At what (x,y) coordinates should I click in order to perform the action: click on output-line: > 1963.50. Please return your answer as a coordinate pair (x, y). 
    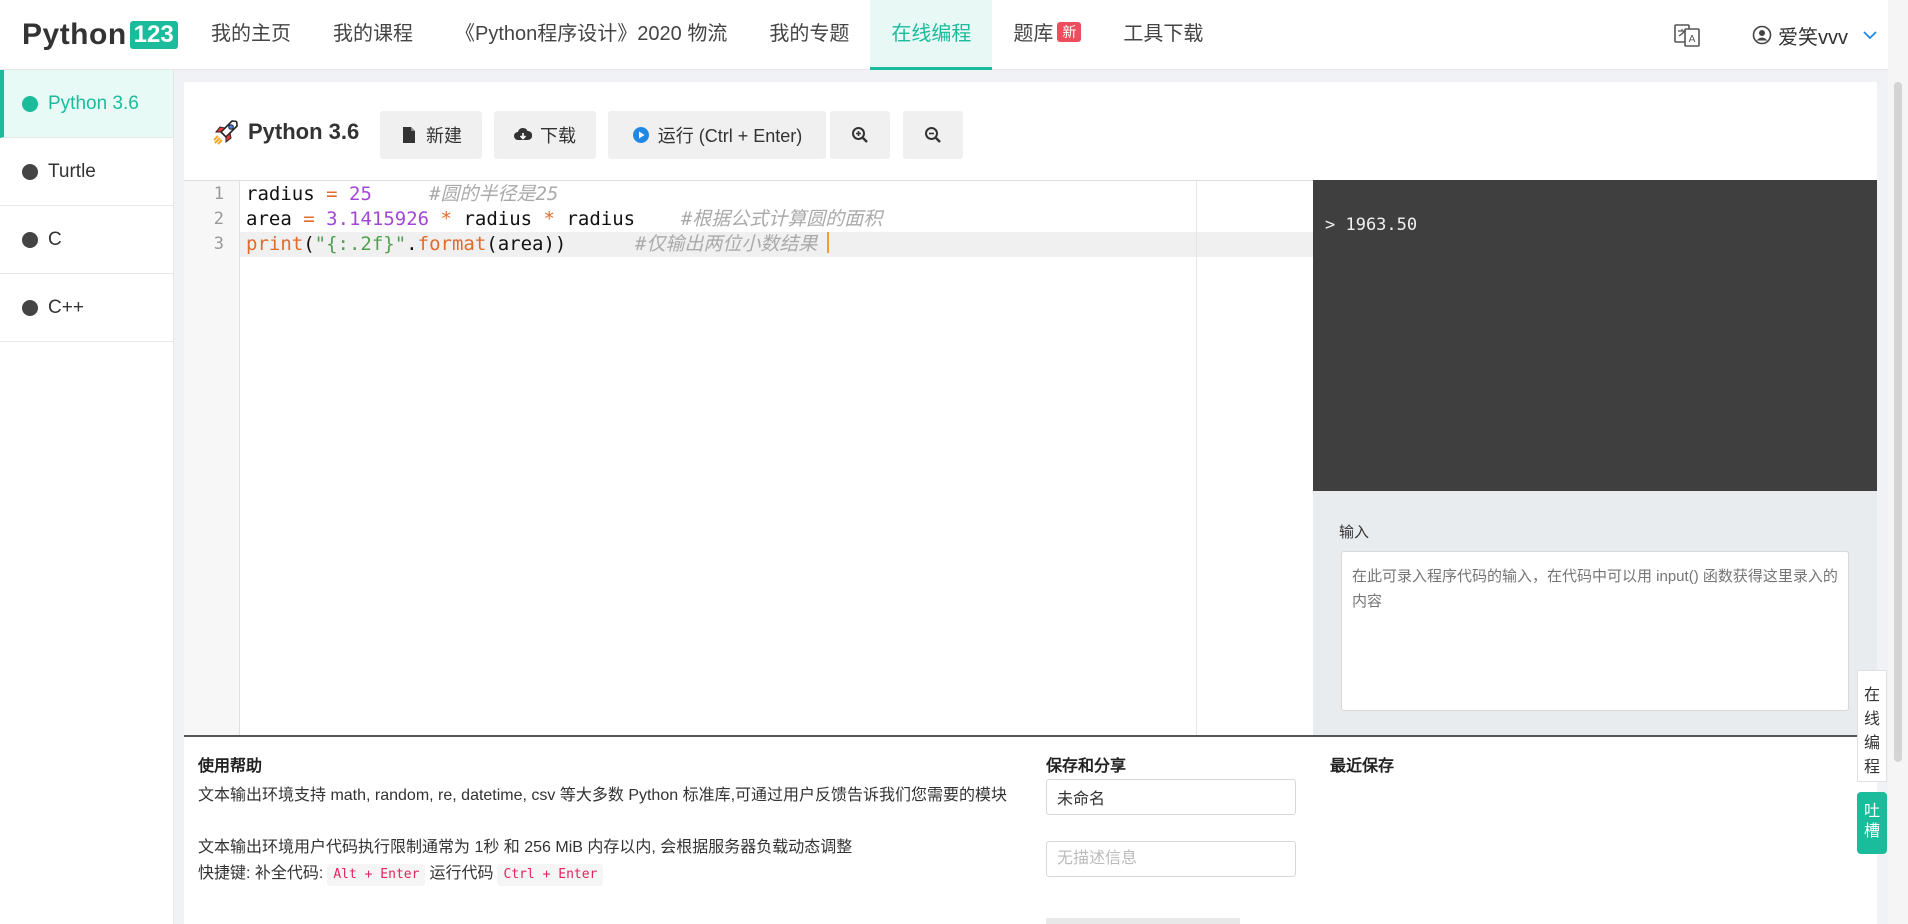
    Looking at the image, I should click on (1371, 225).